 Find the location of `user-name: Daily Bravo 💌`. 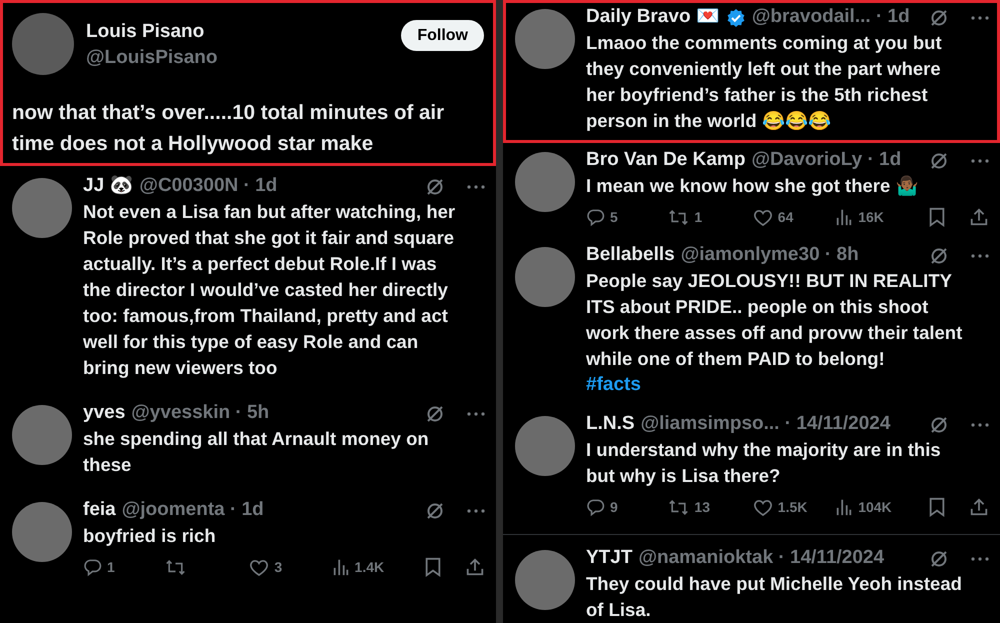

user-name: Daily Bravo 💌 is located at coordinates (653, 17).